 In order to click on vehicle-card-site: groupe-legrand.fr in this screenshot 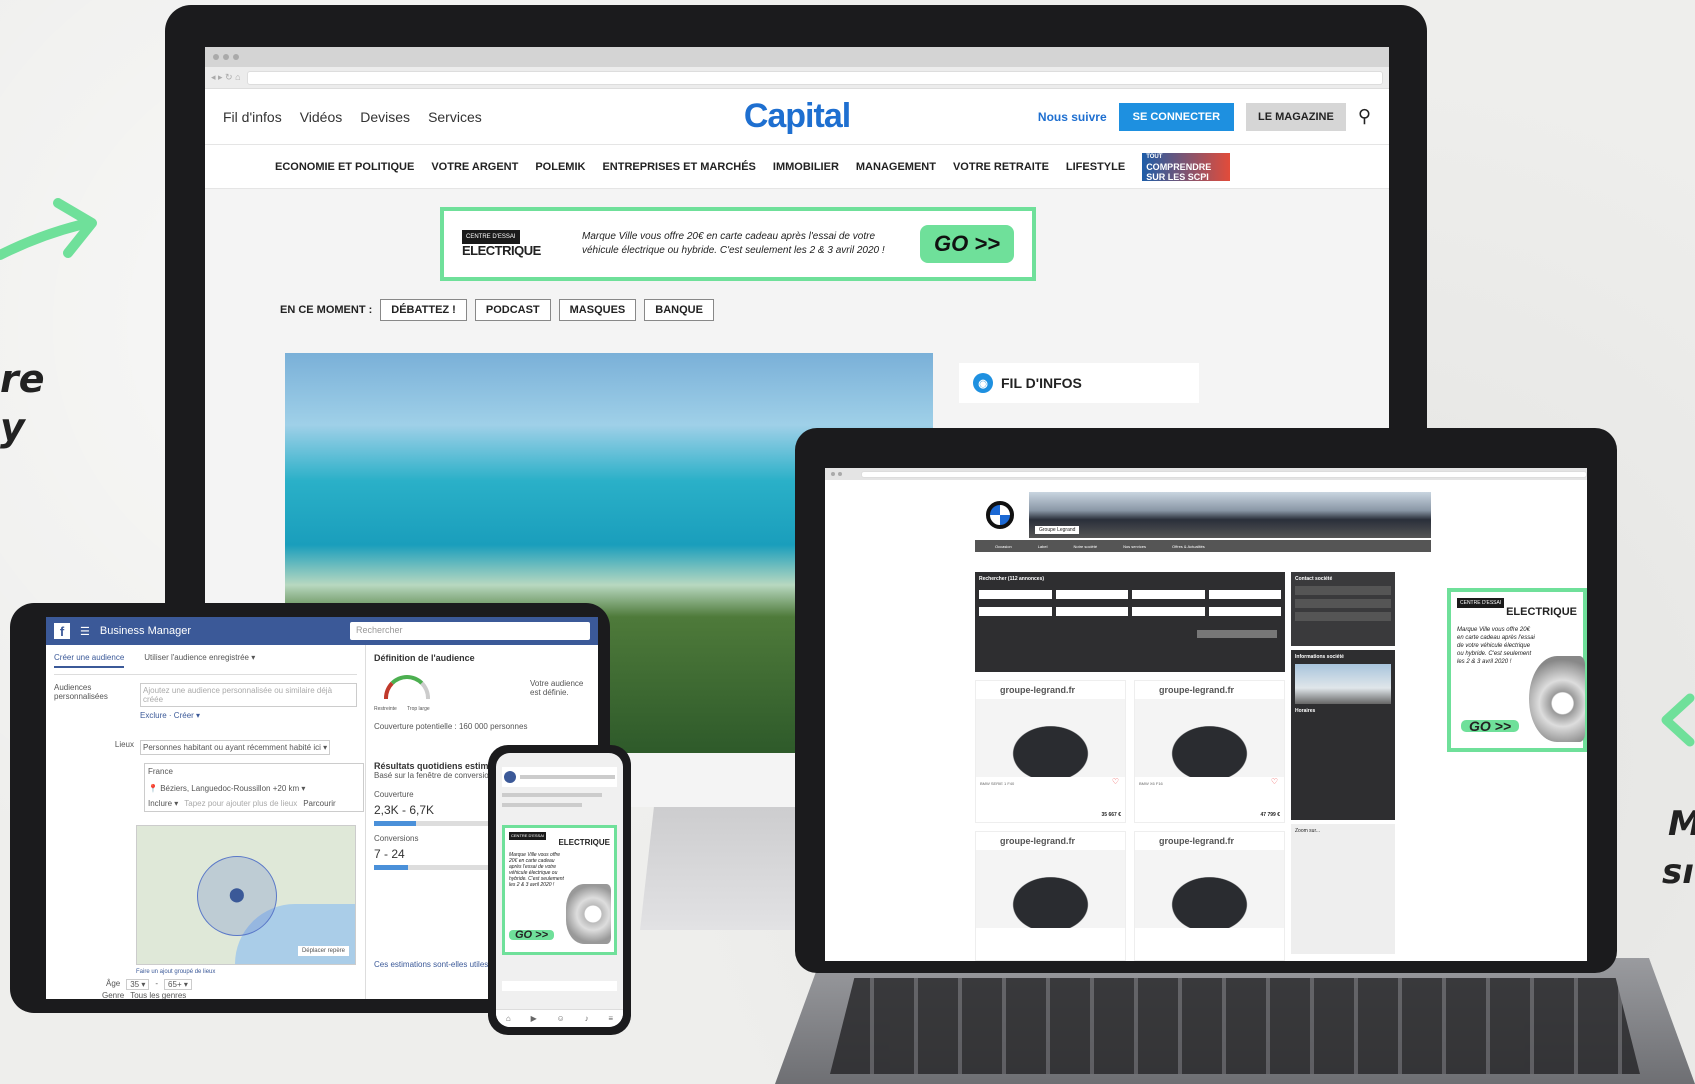, I will do `click(1197, 841)`.